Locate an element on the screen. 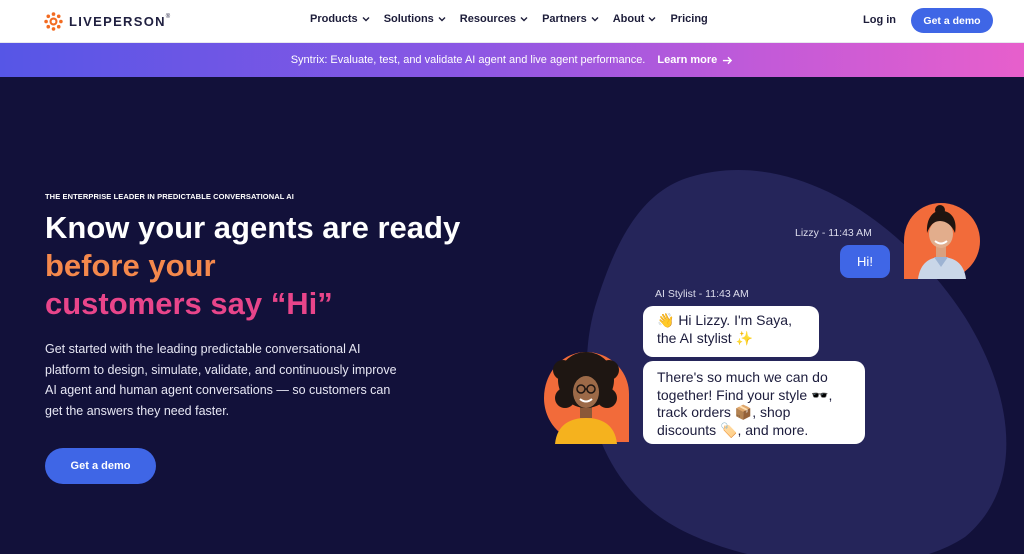 The image size is (1024, 554). headline-part-2: before your is located at coordinates (130, 265).